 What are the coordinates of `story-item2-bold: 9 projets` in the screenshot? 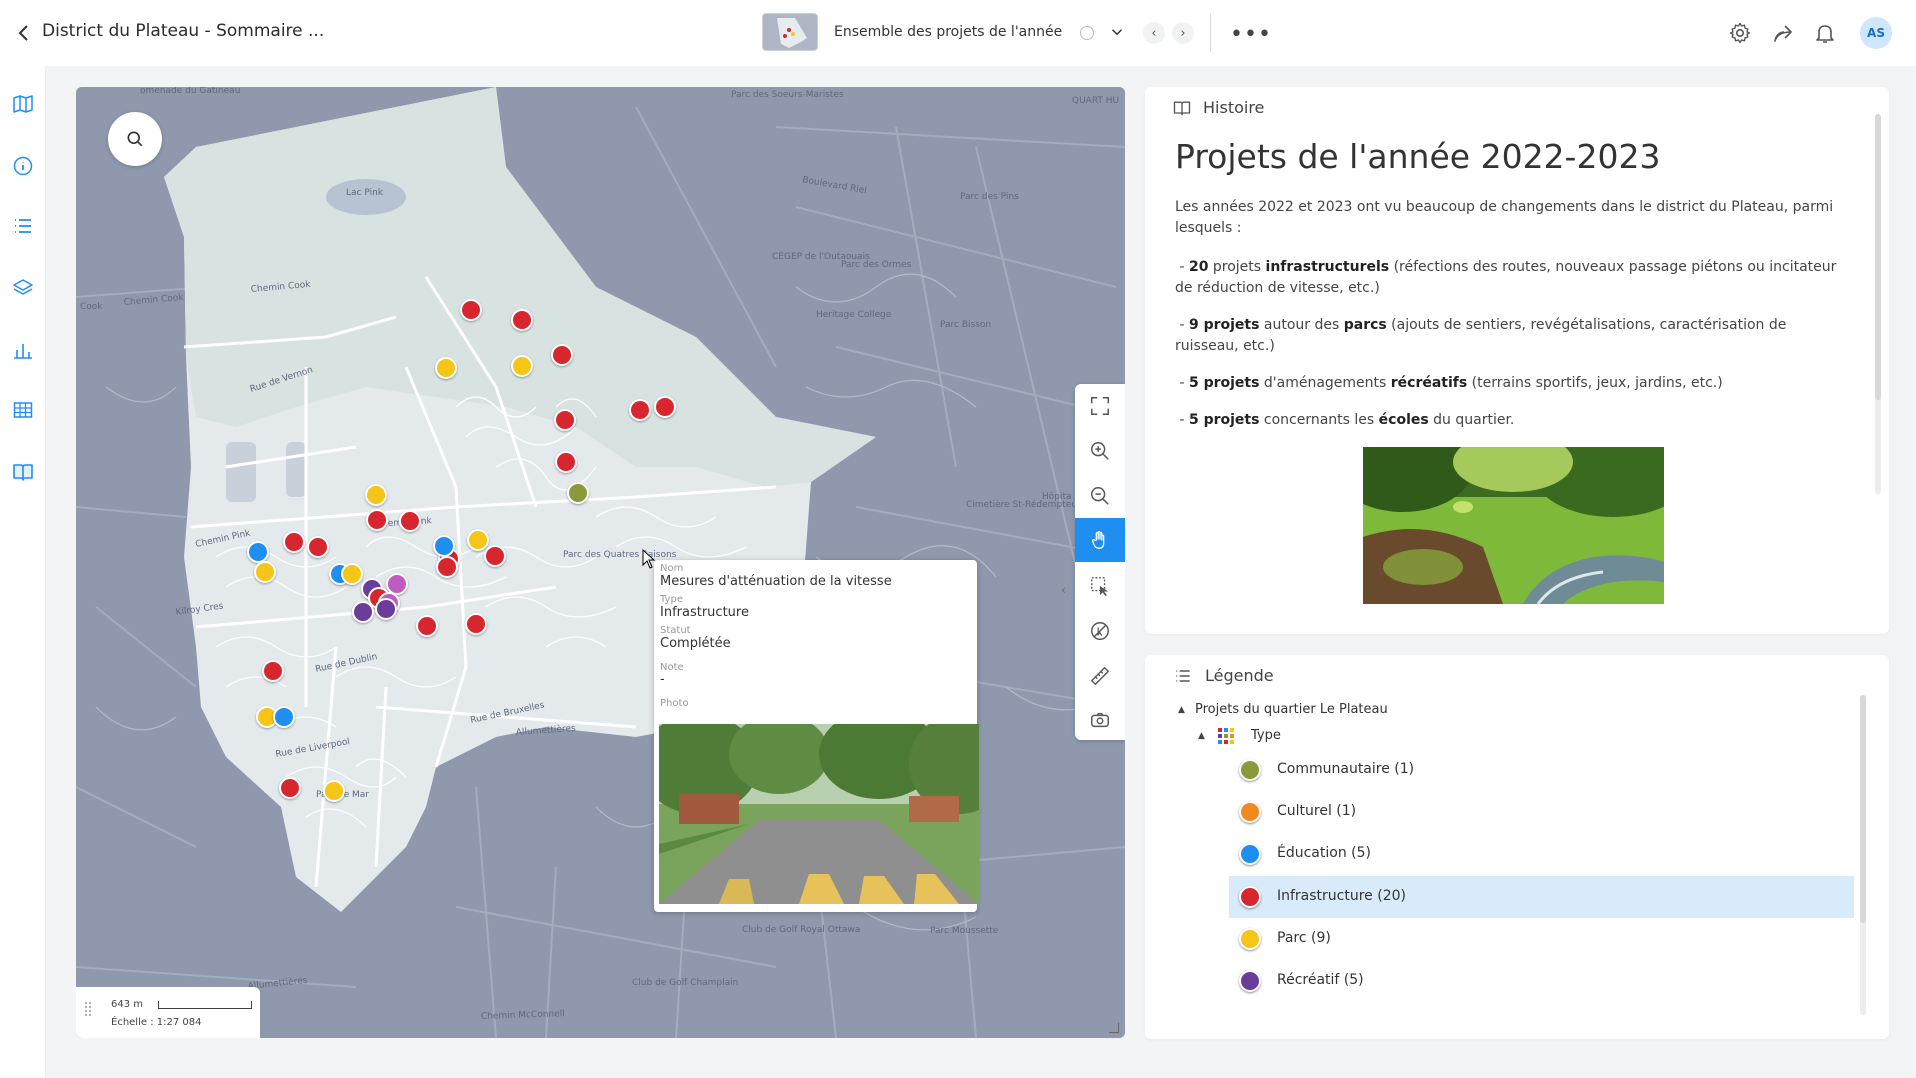 It's located at (1224, 325).